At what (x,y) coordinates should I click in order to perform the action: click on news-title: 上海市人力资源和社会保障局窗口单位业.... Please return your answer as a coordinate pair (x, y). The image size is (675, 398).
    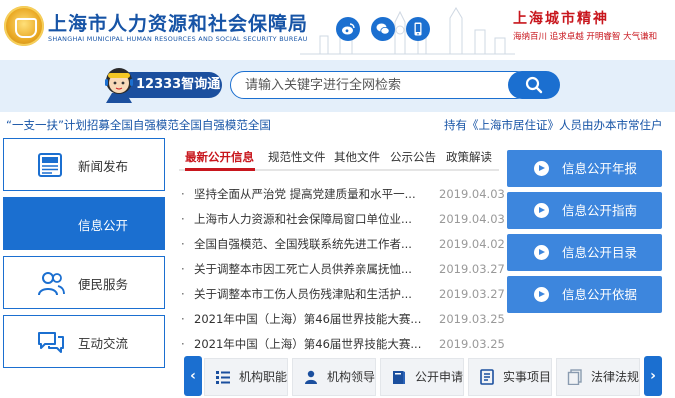
    Looking at the image, I should click on (312, 219).